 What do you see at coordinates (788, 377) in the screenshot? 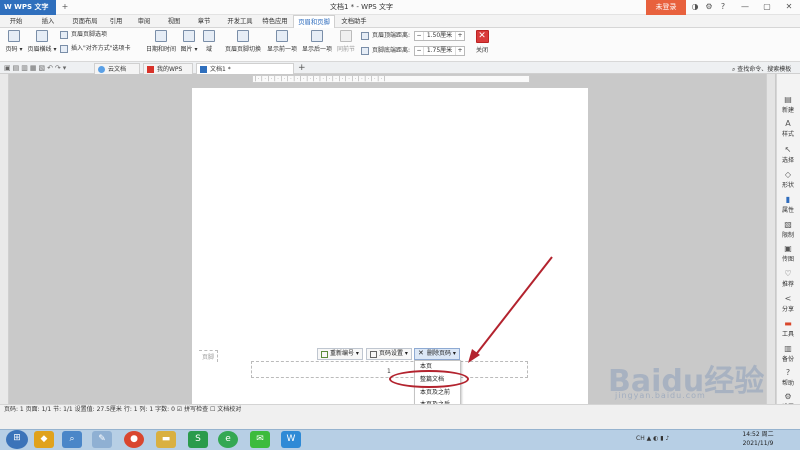
I see `panel-help: ? 帮助` at bounding box center [788, 377].